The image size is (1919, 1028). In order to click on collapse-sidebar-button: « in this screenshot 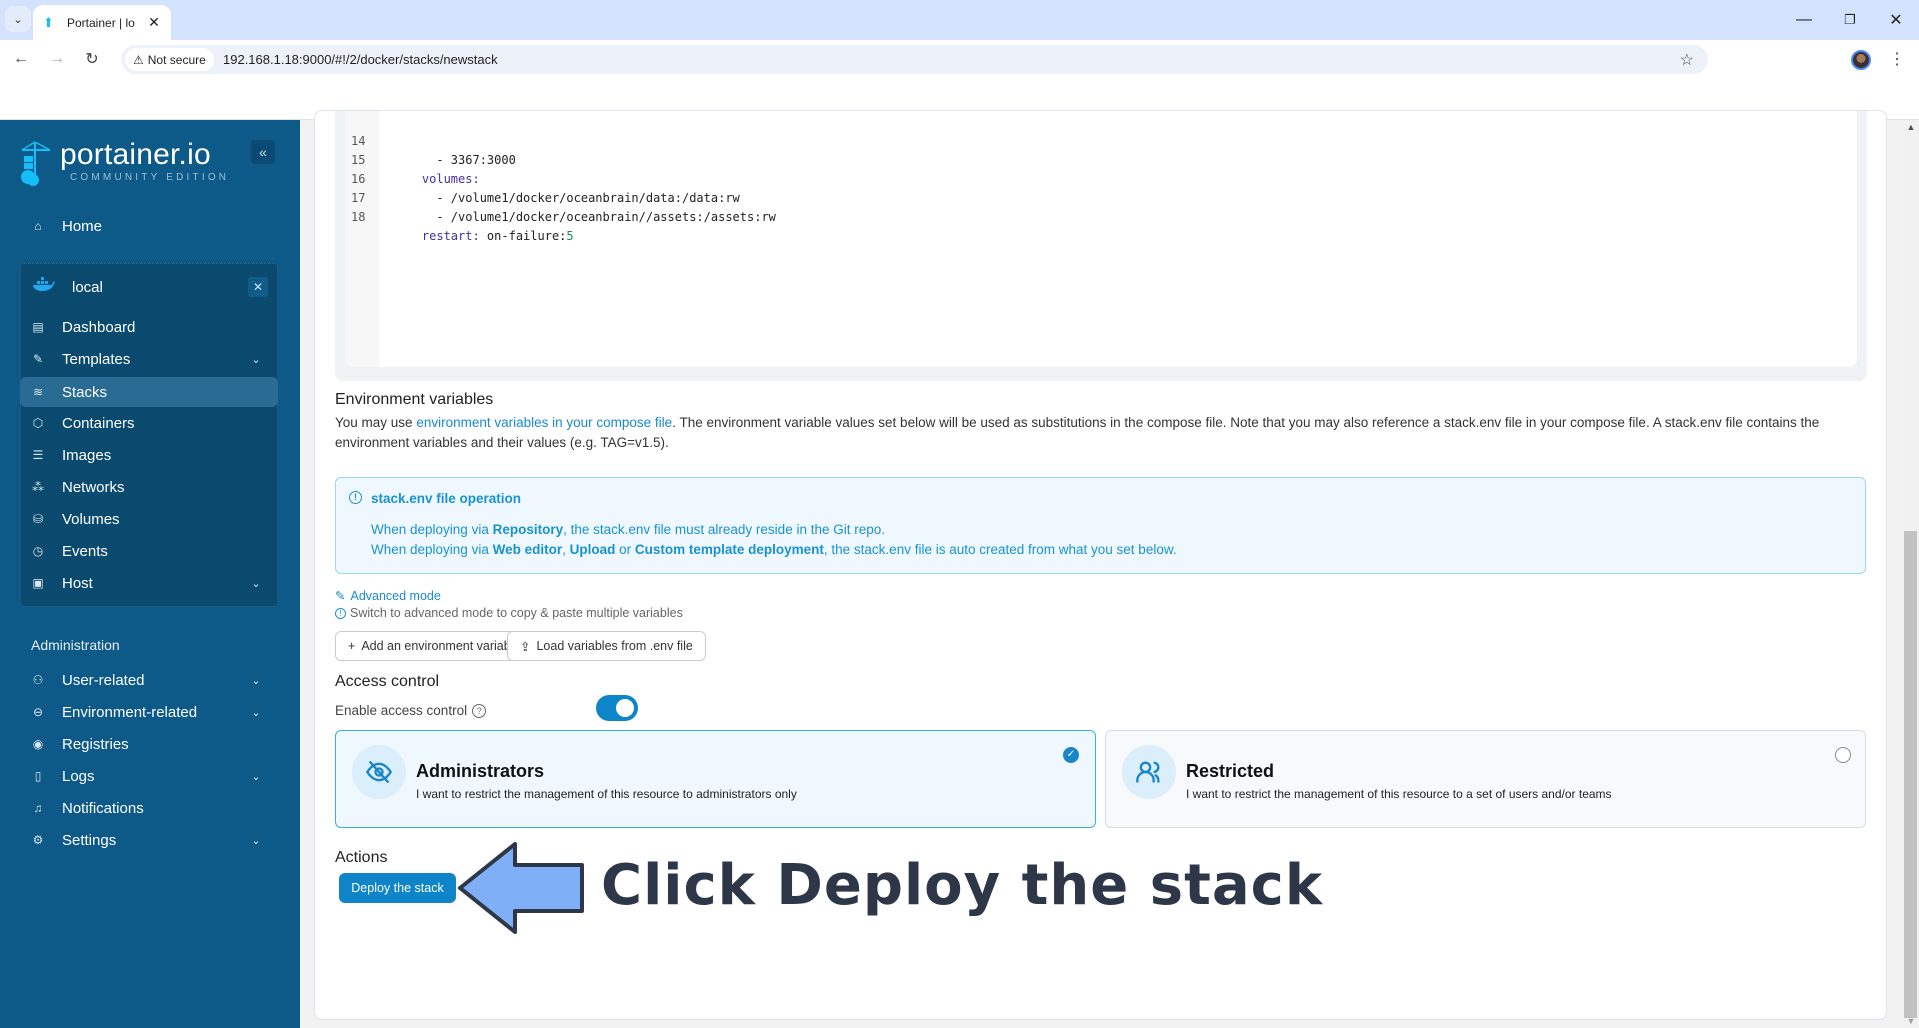, I will do `click(263, 152)`.